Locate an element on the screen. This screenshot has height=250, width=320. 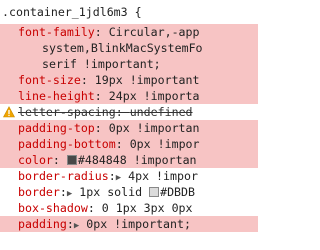
property-name: color is located at coordinates (35, 160).